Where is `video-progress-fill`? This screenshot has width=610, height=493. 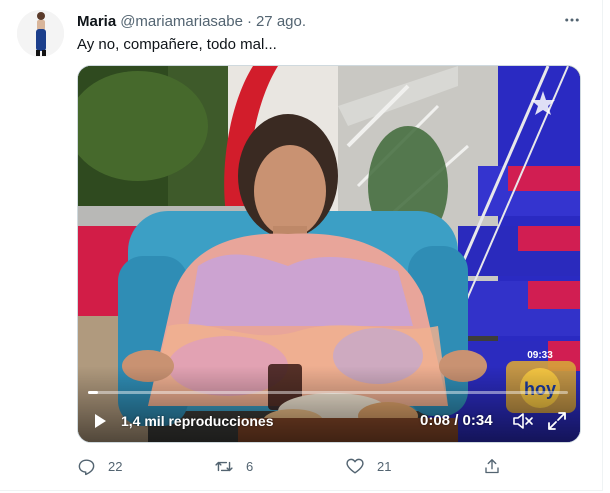 video-progress-fill is located at coordinates (93, 392).